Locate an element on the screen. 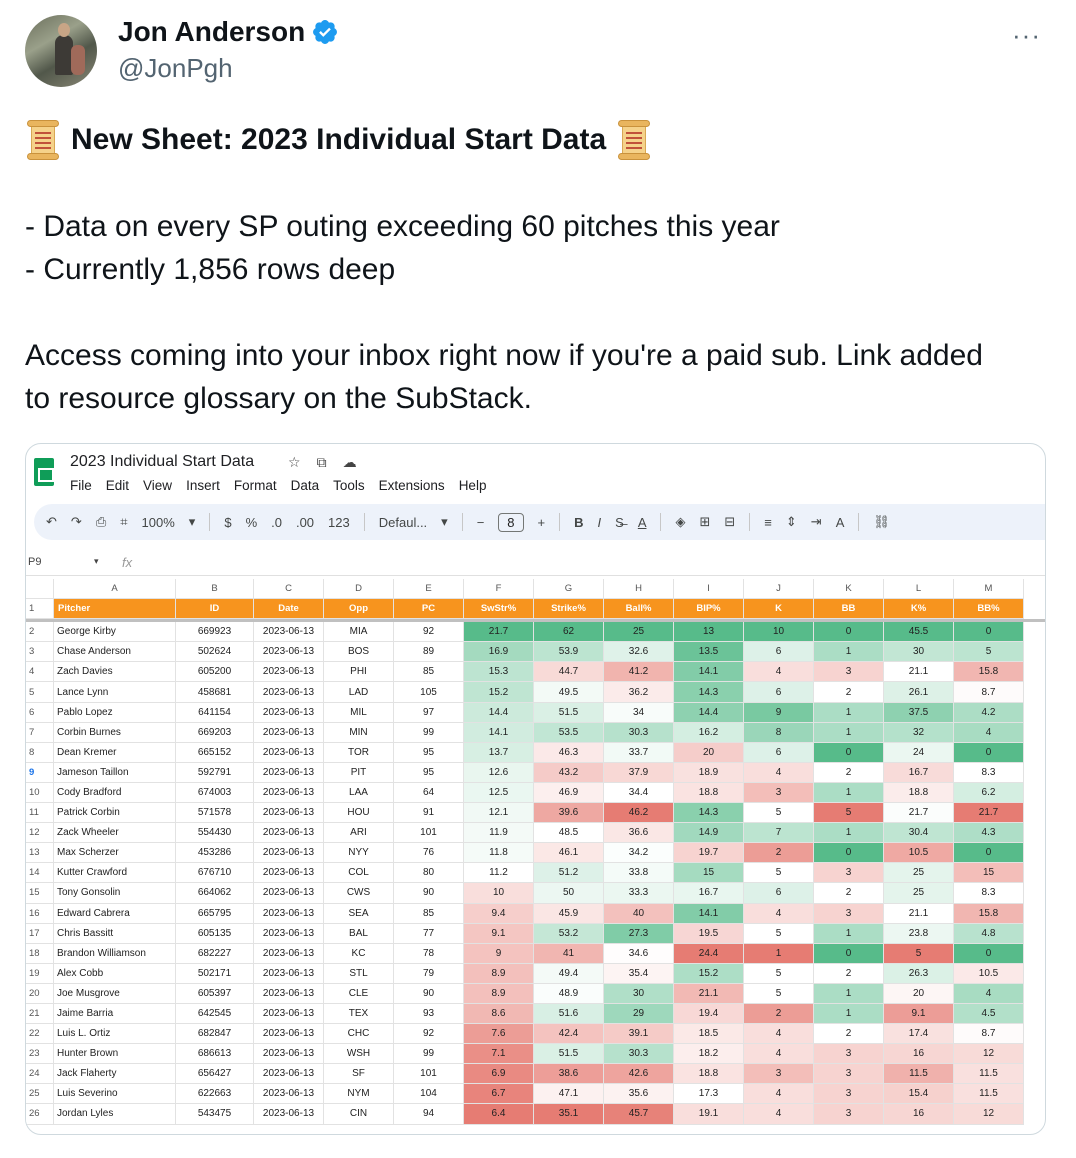 Image resolution: width=1076 pixels, height=1158 pixels. header-cell: Ball% is located at coordinates (639, 609).